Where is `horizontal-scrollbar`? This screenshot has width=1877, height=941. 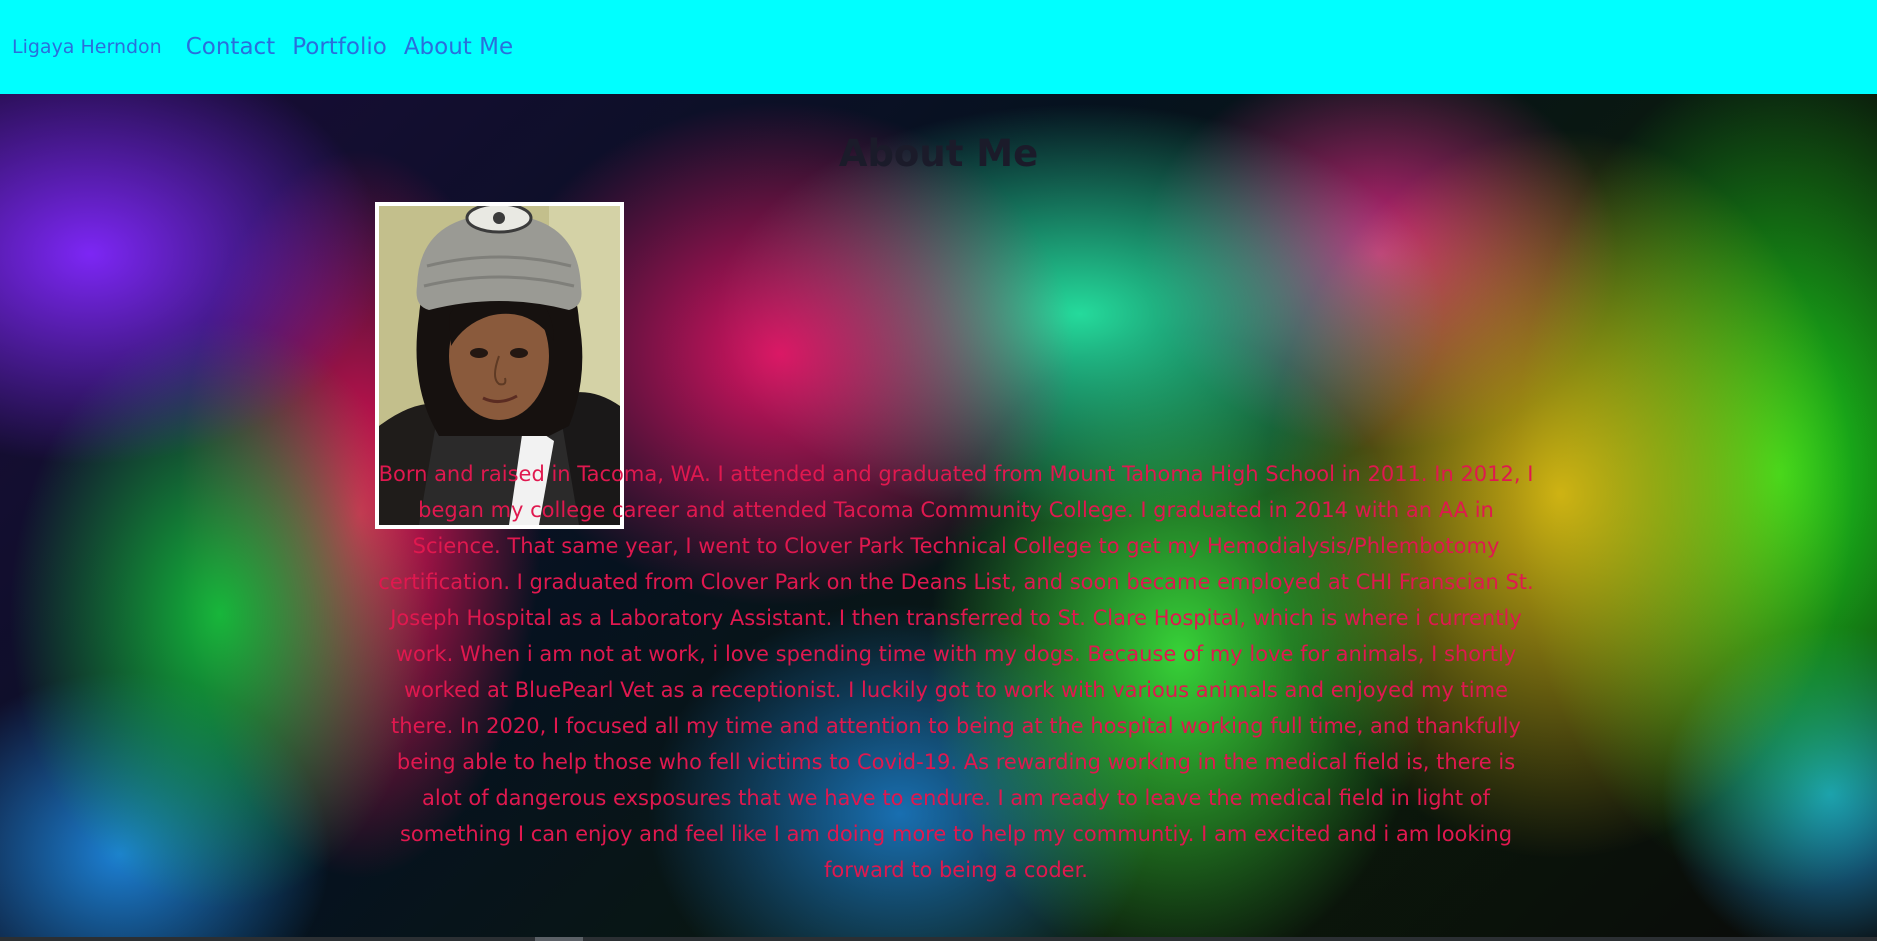
horizontal-scrollbar is located at coordinates (938, 939).